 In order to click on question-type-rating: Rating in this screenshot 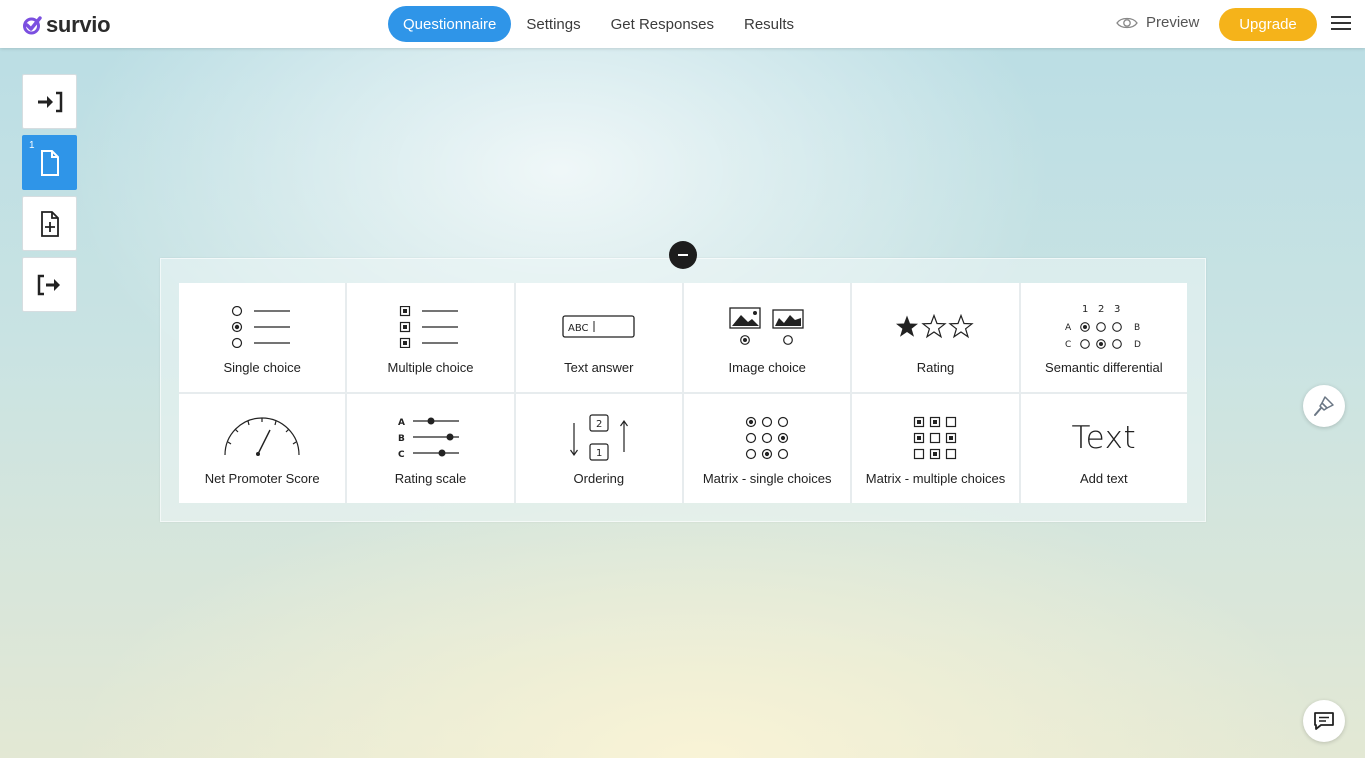, I will do `click(935, 337)`.